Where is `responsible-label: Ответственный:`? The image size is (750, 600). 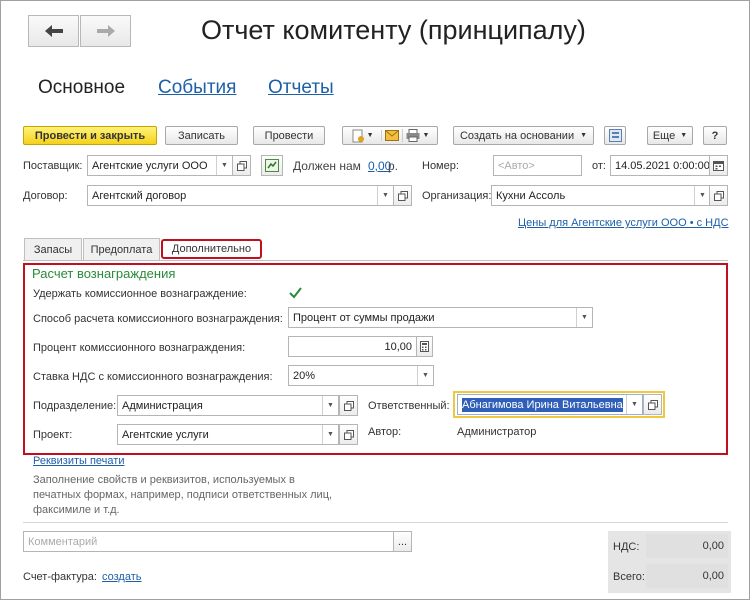
responsible-label: Ответственный: is located at coordinates (409, 406).